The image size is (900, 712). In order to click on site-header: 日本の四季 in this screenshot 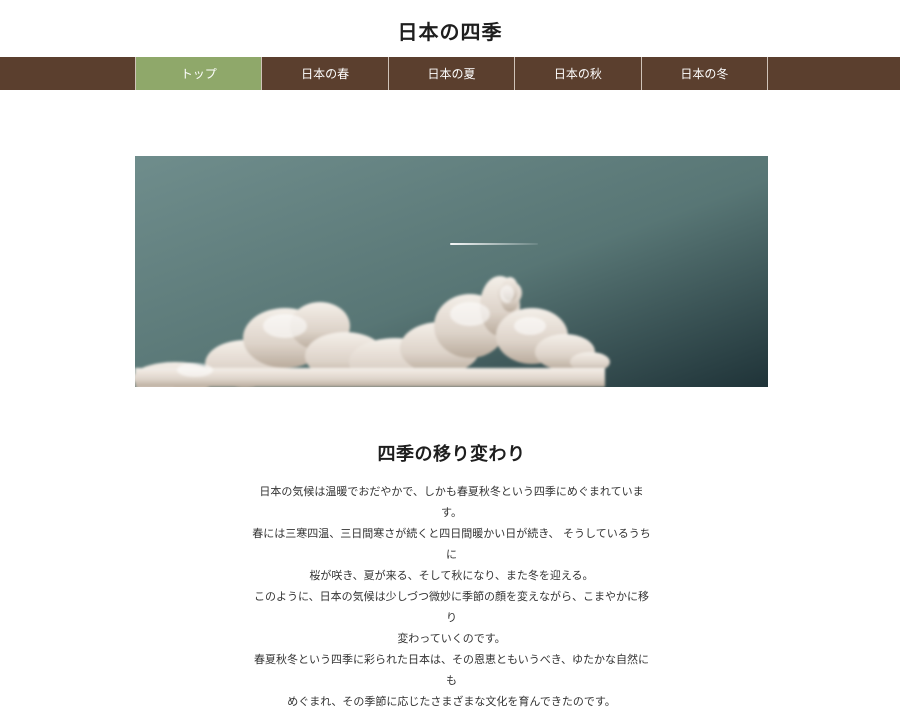, I will do `click(450, 28)`.